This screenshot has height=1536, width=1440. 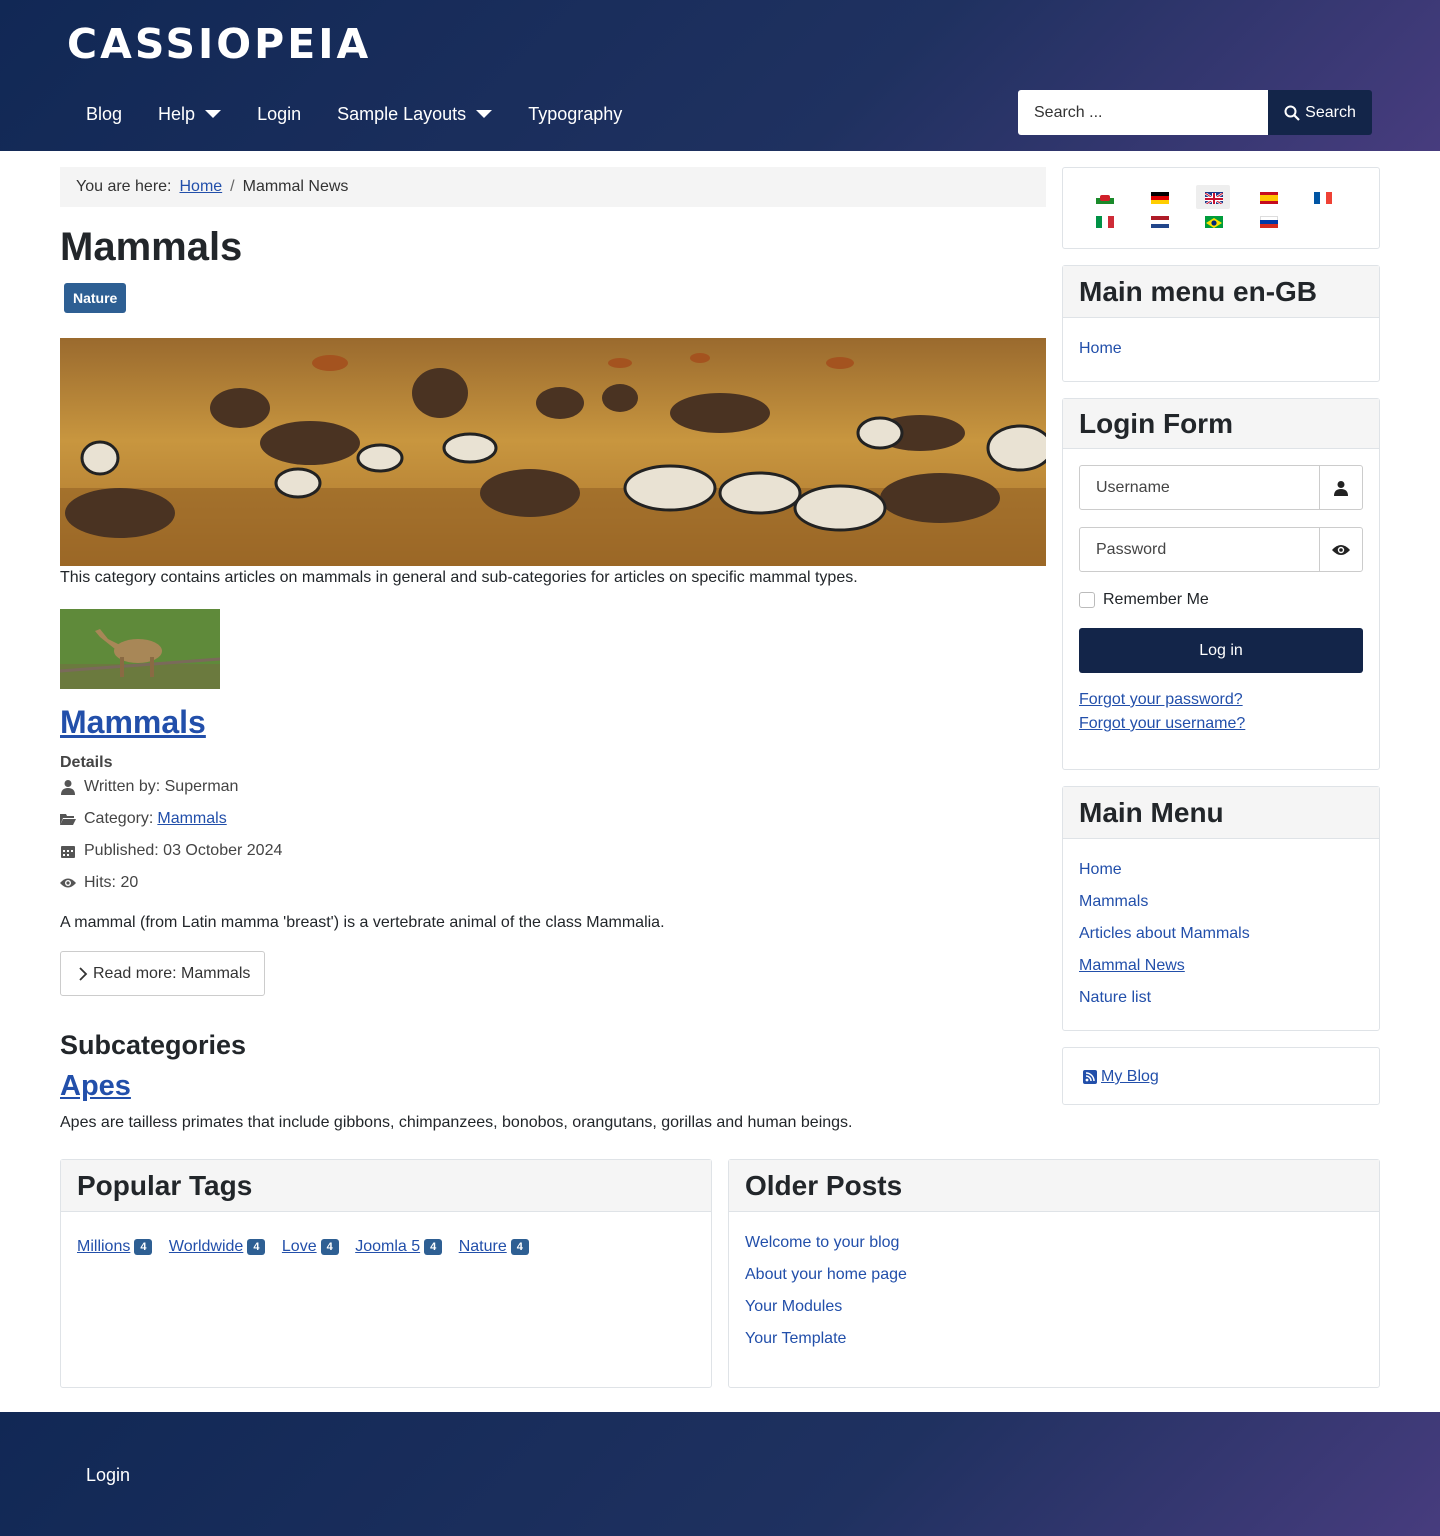 I want to click on older-post-link: Your Template, so click(x=795, y=1339).